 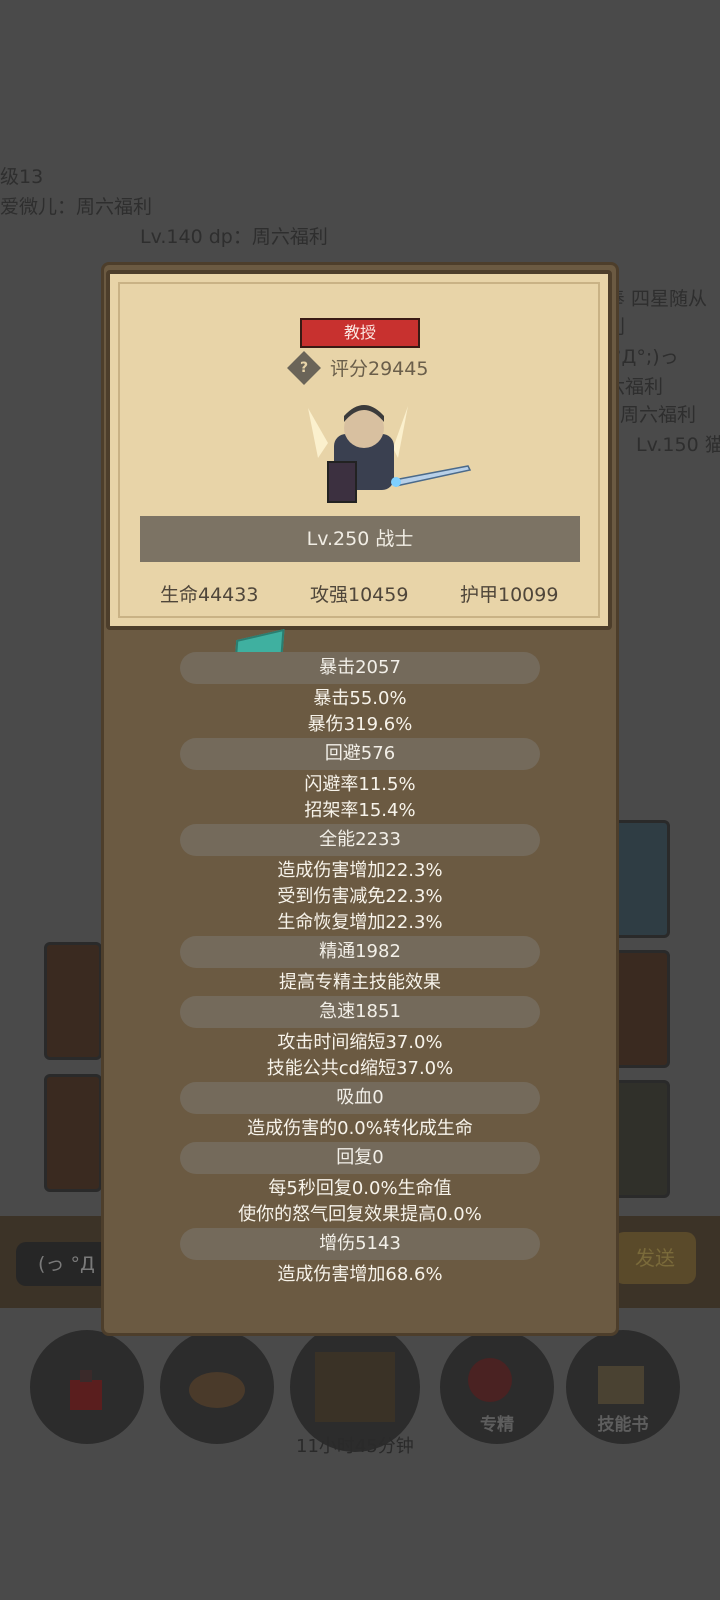 I want to click on haste-line: 技能公共cd缩短37.0%, so click(x=360, y=1068).